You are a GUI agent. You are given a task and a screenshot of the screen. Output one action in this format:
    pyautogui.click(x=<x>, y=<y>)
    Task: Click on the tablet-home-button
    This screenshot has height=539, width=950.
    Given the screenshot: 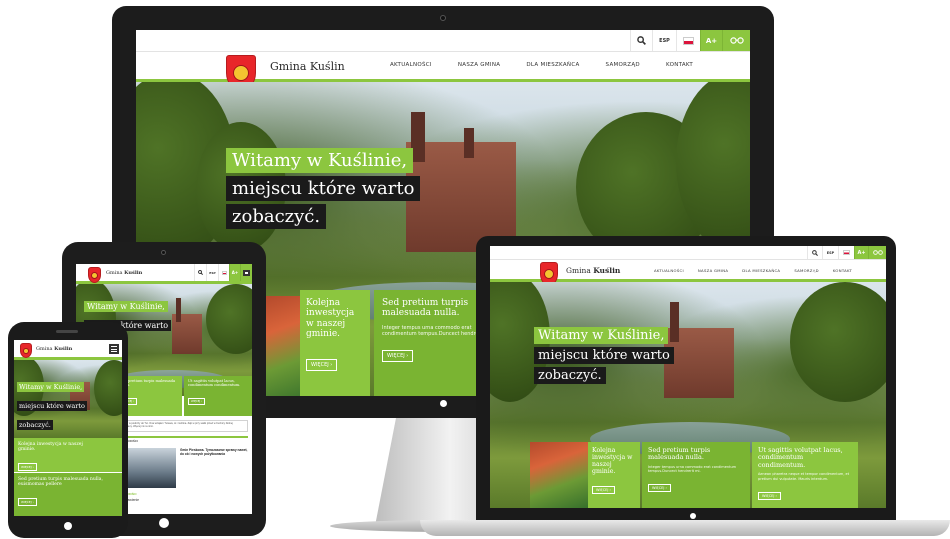 What is the action you would take?
    pyautogui.click(x=164, y=523)
    